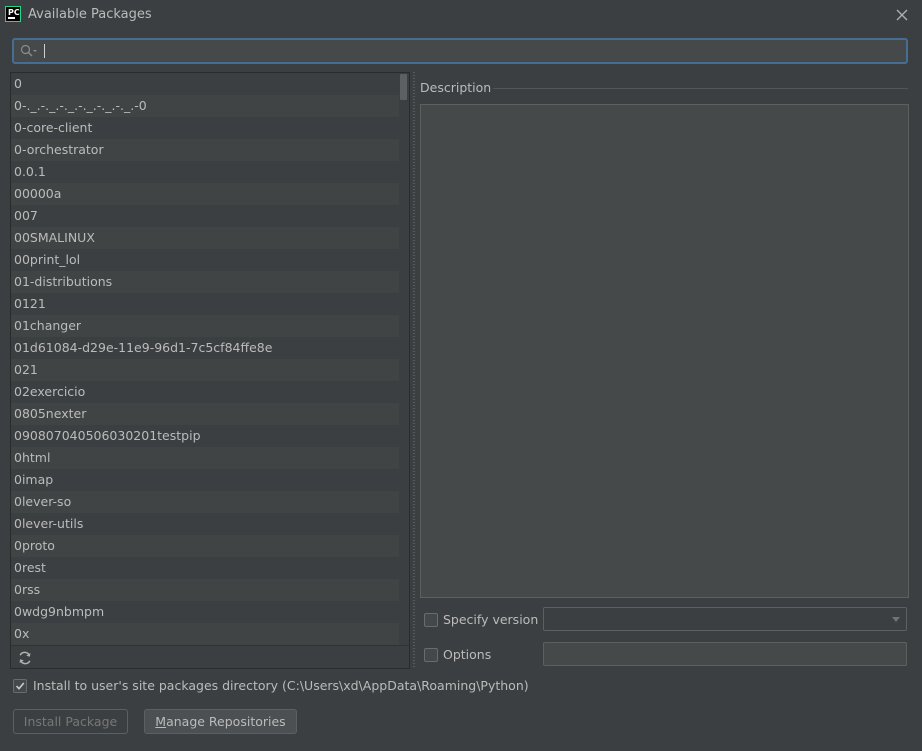 This screenshot has width=922, height=751. What do you see at coordinates (205, 238) in the screenshot?
I see `package-row: 00SMALINUX` at bounding box center [205, 238].